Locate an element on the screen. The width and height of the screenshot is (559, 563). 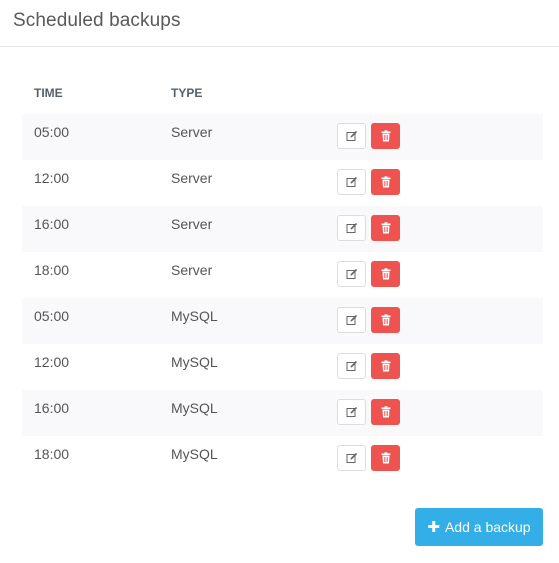
table-row: 16:00 MySQL is located at coordinates (282, 413).